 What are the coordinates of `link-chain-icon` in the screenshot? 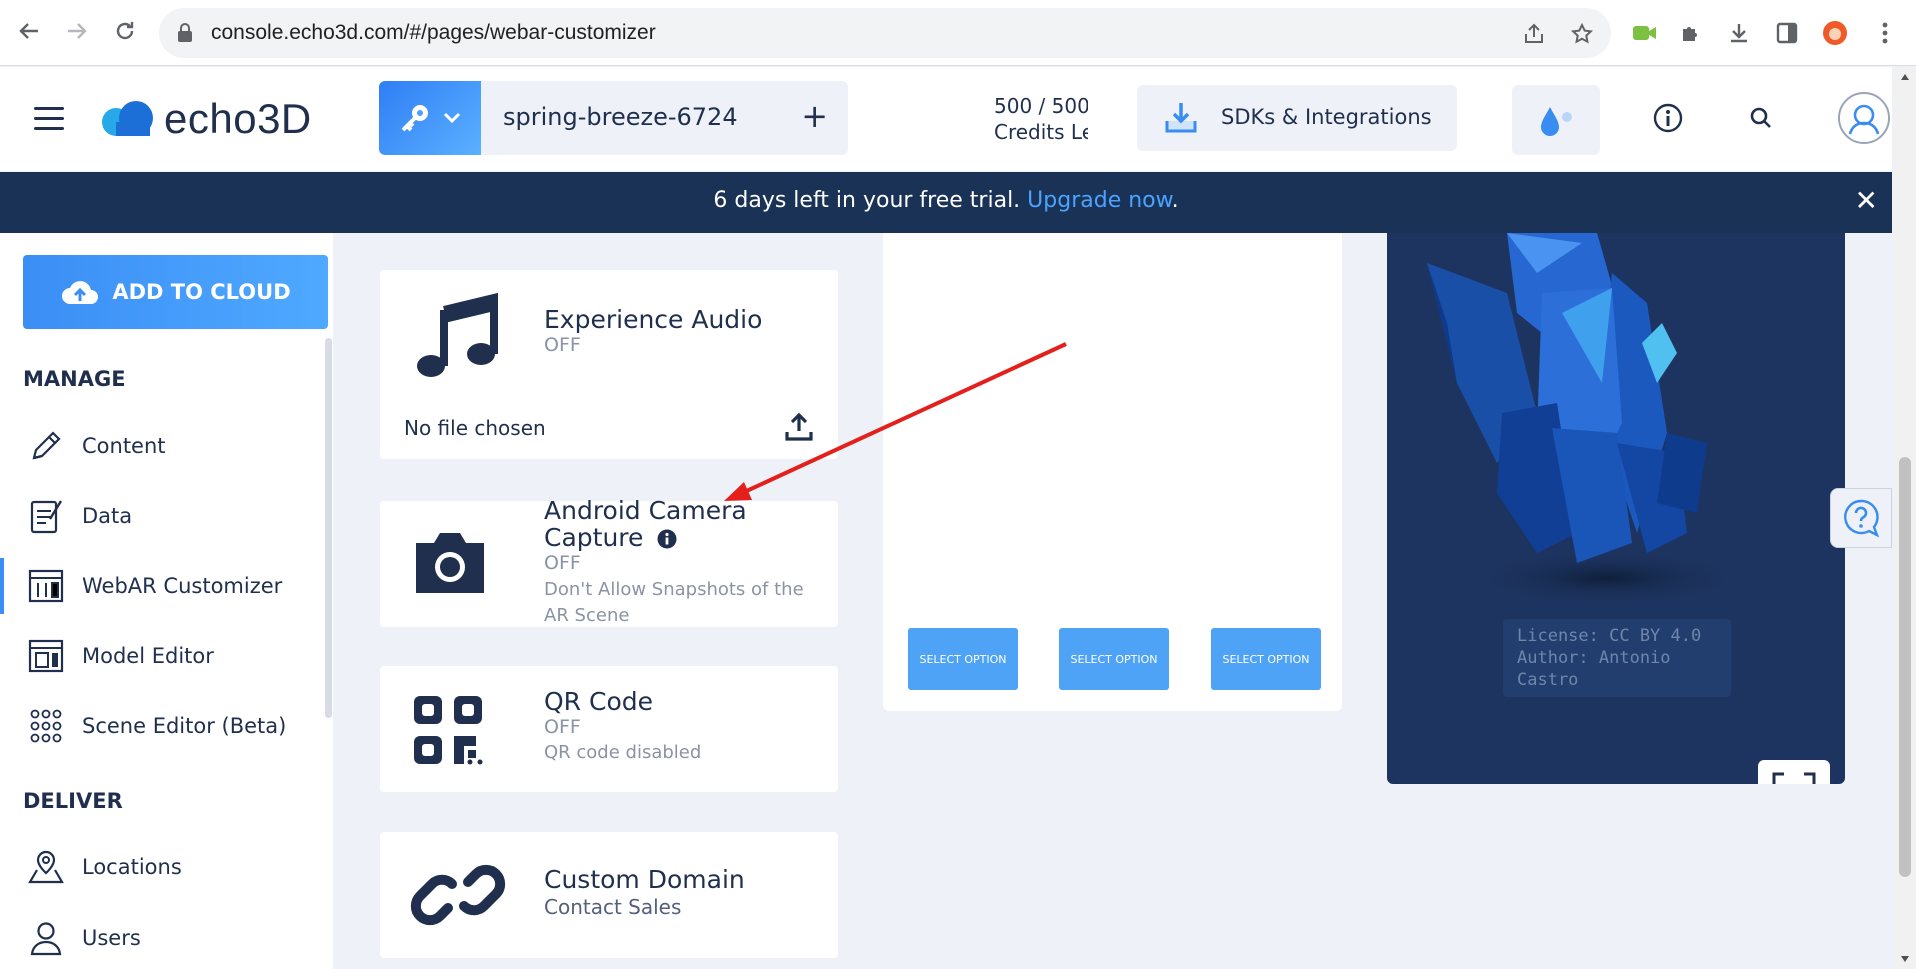 It's located at (458, 895).